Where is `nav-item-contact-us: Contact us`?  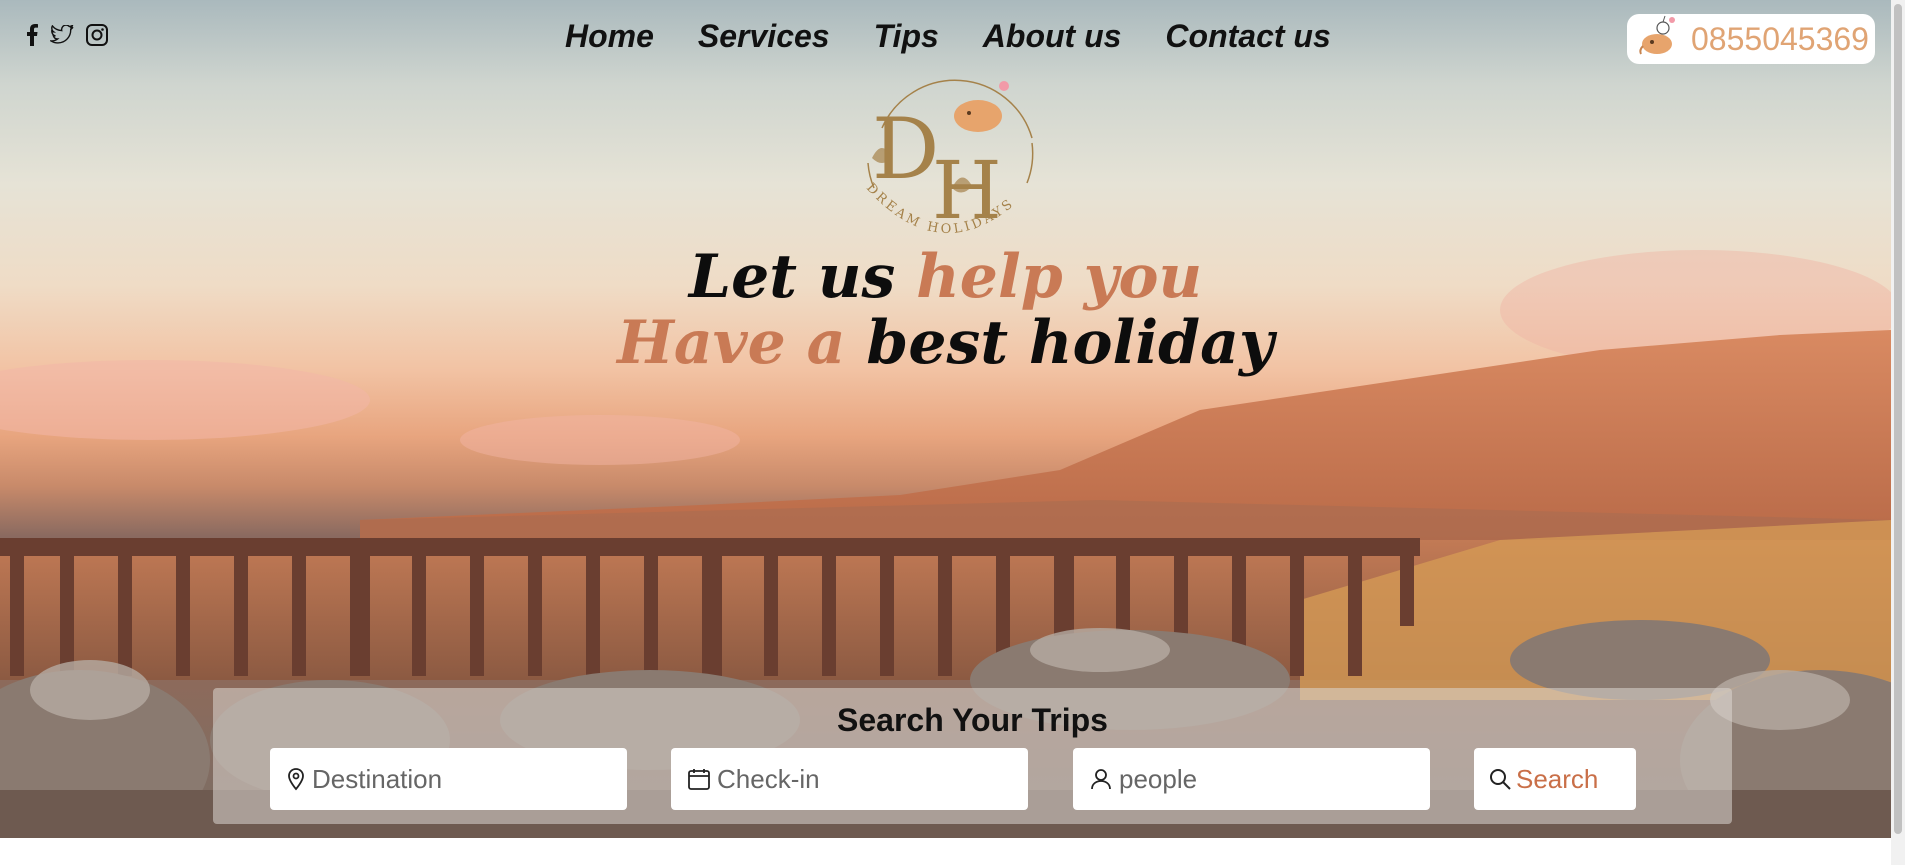
nav-item-contact-us: Contact us is located at coordinates (1247, 36).